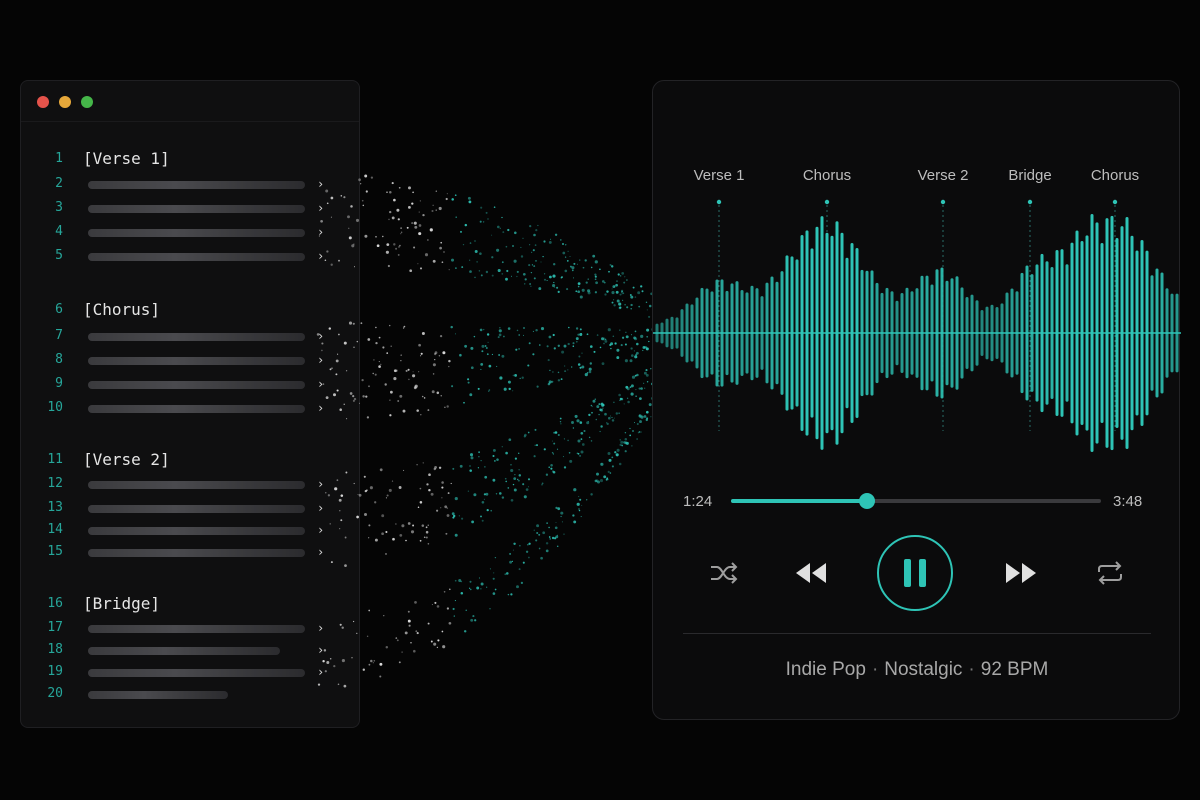 The height and width of the screenshot is (800, 1200). Describe the element at coordinates (1021, 573) in the screenshot. I see `fast-forward-button` at that location.